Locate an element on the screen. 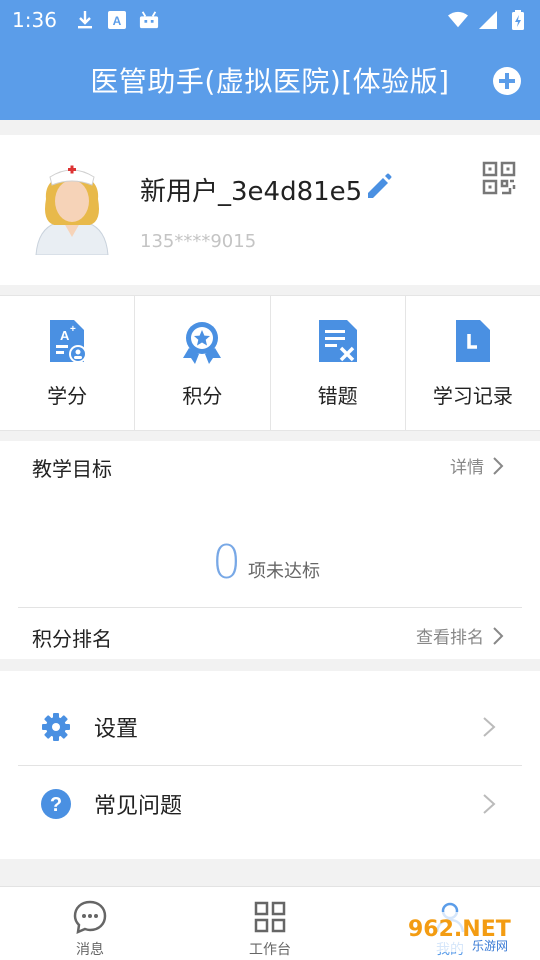 The height and width of the screenshot is (960, 540). a-icon: A is located at coordinates (117, 20).